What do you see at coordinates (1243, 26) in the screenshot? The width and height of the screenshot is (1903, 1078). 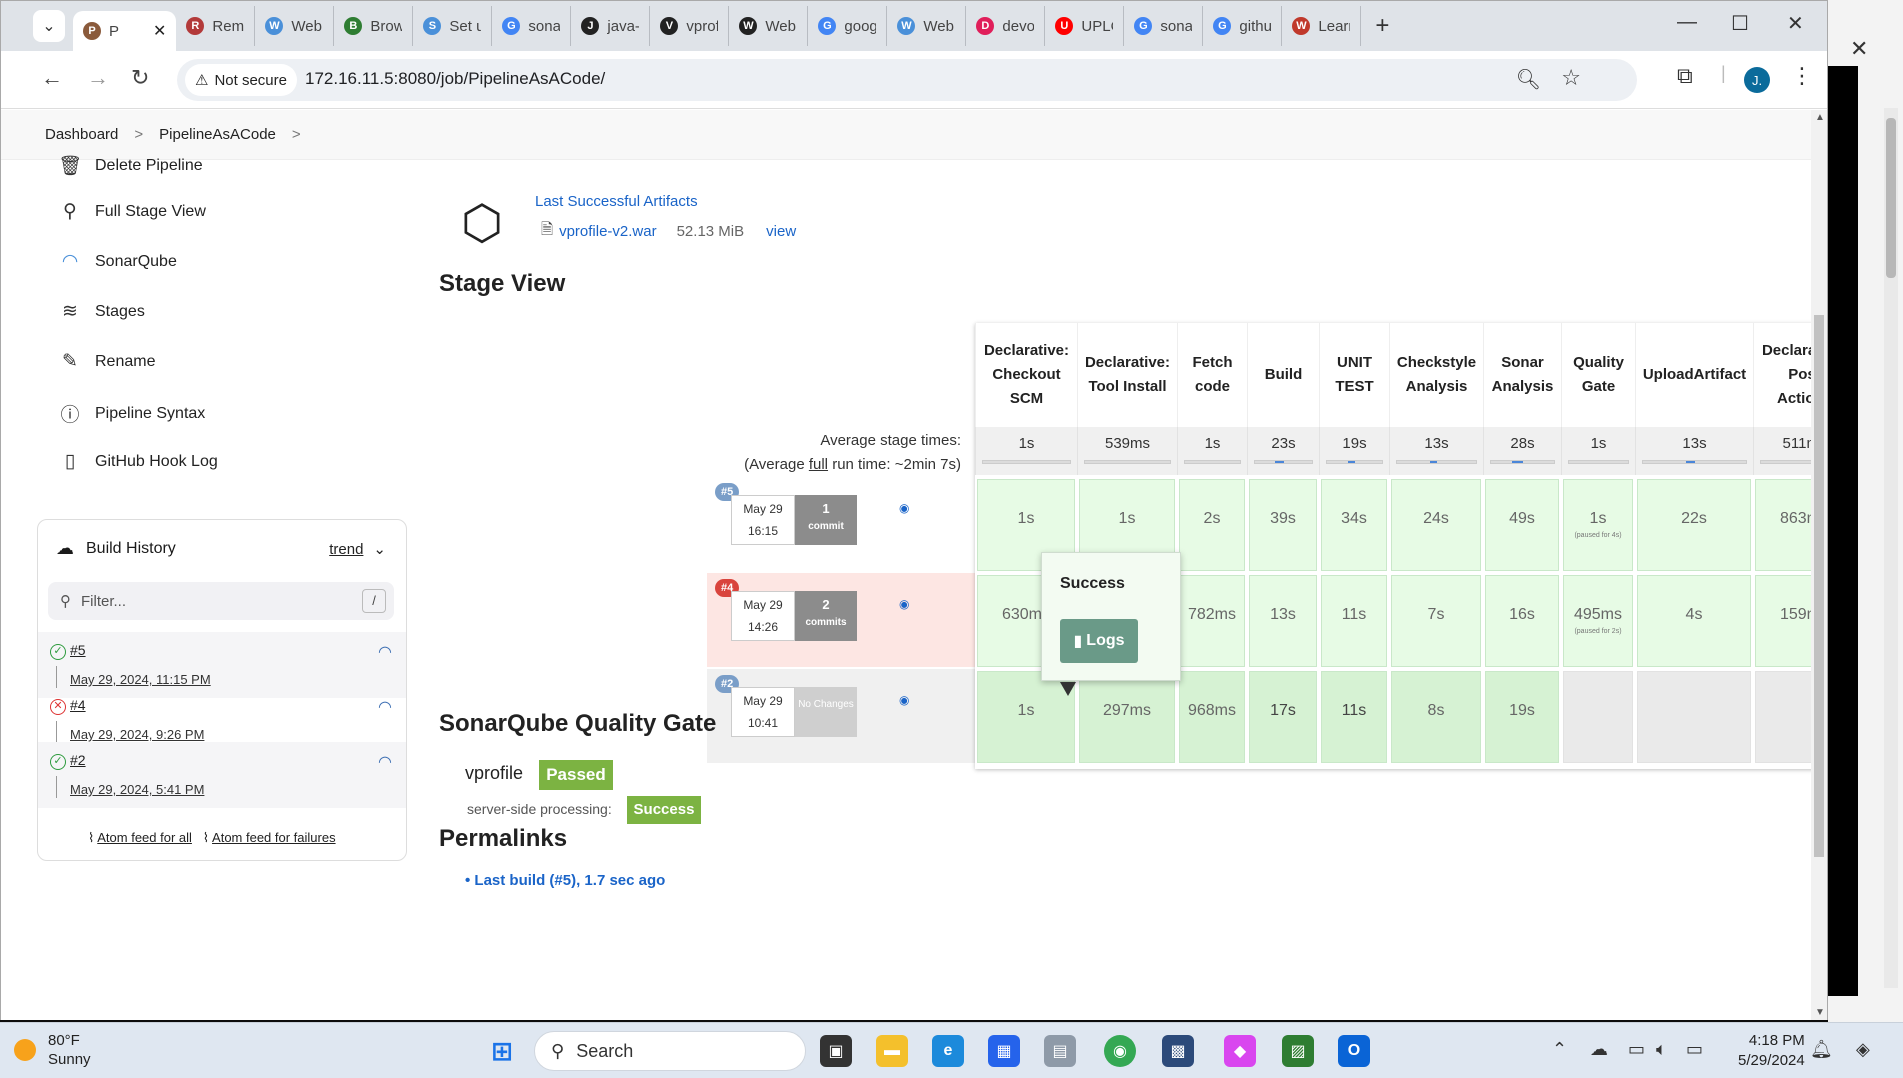 I see `browser-tab: Ggithu` at bounding box center [1243, 26].